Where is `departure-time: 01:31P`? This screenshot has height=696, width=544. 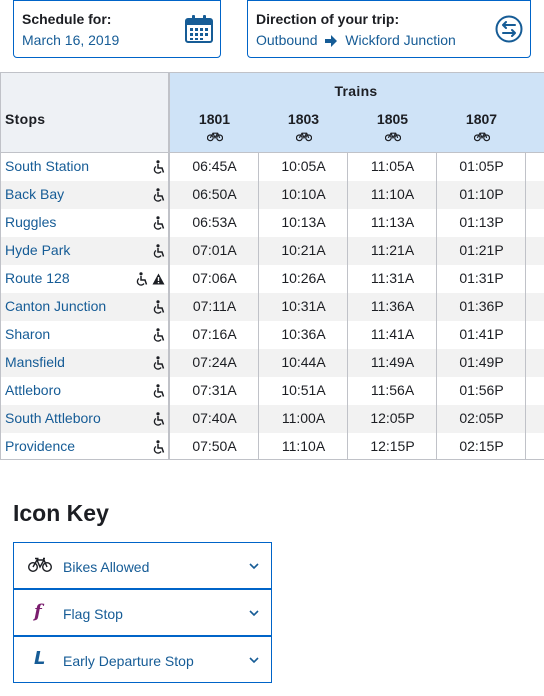 departure-time: 01:31P is located at coordinates (481, 278).